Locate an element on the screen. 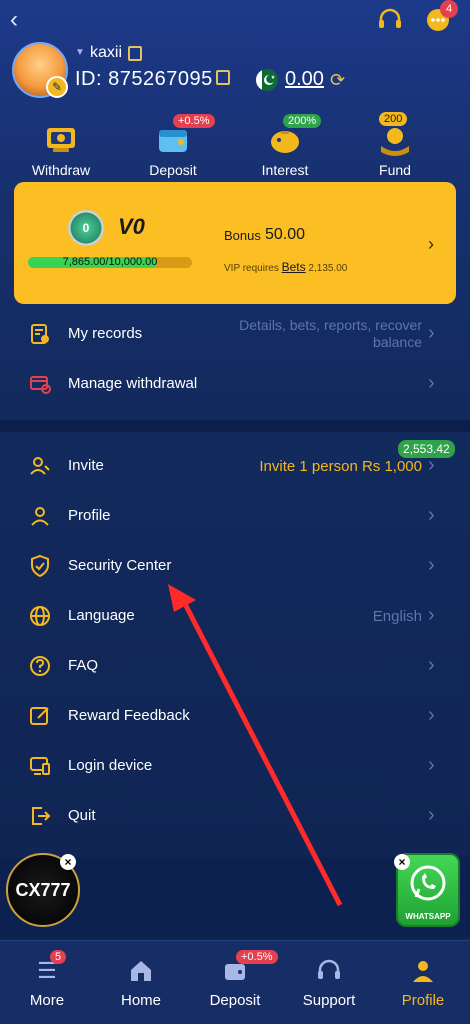 This screenshot has height=1024, width=470. globe-icon is located at coordinates (40, 616).